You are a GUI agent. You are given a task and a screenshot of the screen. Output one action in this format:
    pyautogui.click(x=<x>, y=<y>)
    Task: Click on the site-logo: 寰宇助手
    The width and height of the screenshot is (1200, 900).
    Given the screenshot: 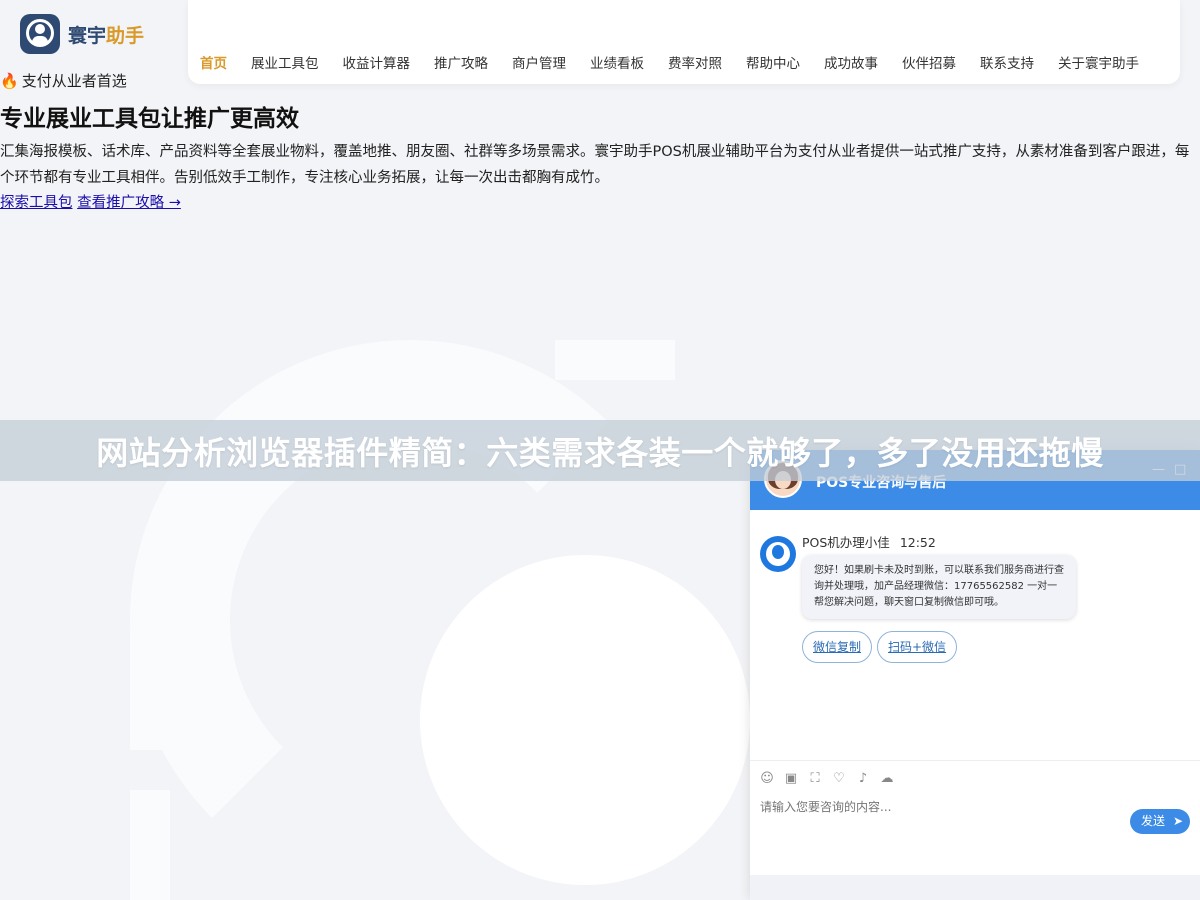 What is the action you would take?
    pyautogui.click(x=82, y=34)
    